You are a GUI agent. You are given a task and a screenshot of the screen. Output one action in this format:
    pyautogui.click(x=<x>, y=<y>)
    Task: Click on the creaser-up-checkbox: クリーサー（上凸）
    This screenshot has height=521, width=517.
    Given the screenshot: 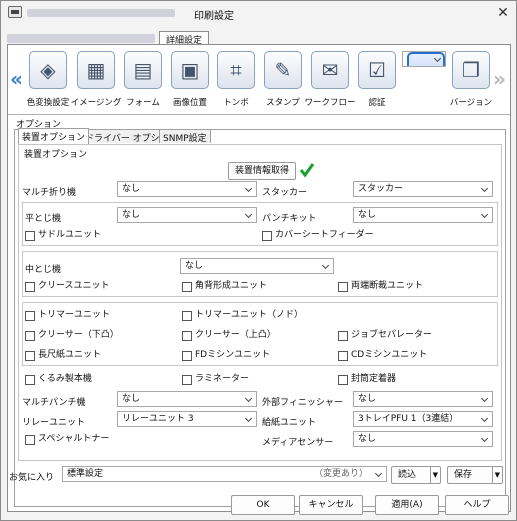 What is the action you would take?
    pyautogui.click(x=229, y=335)
    